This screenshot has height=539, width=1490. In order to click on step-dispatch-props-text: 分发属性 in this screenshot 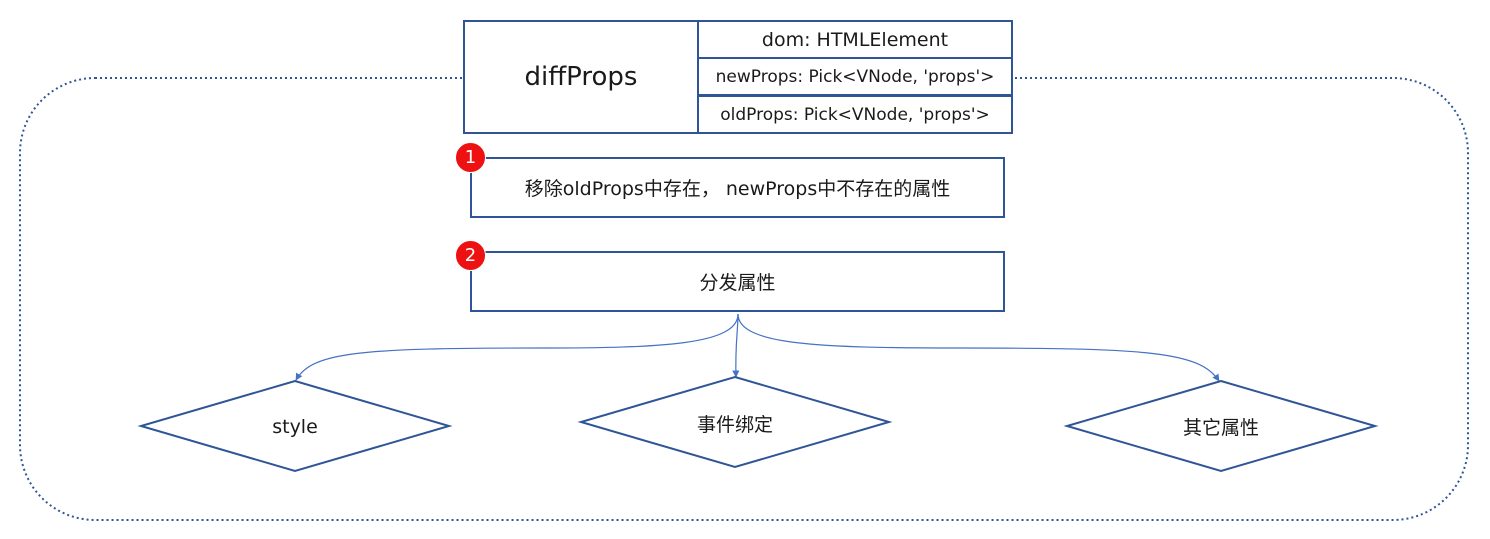, I will do `click(737, 283)`.